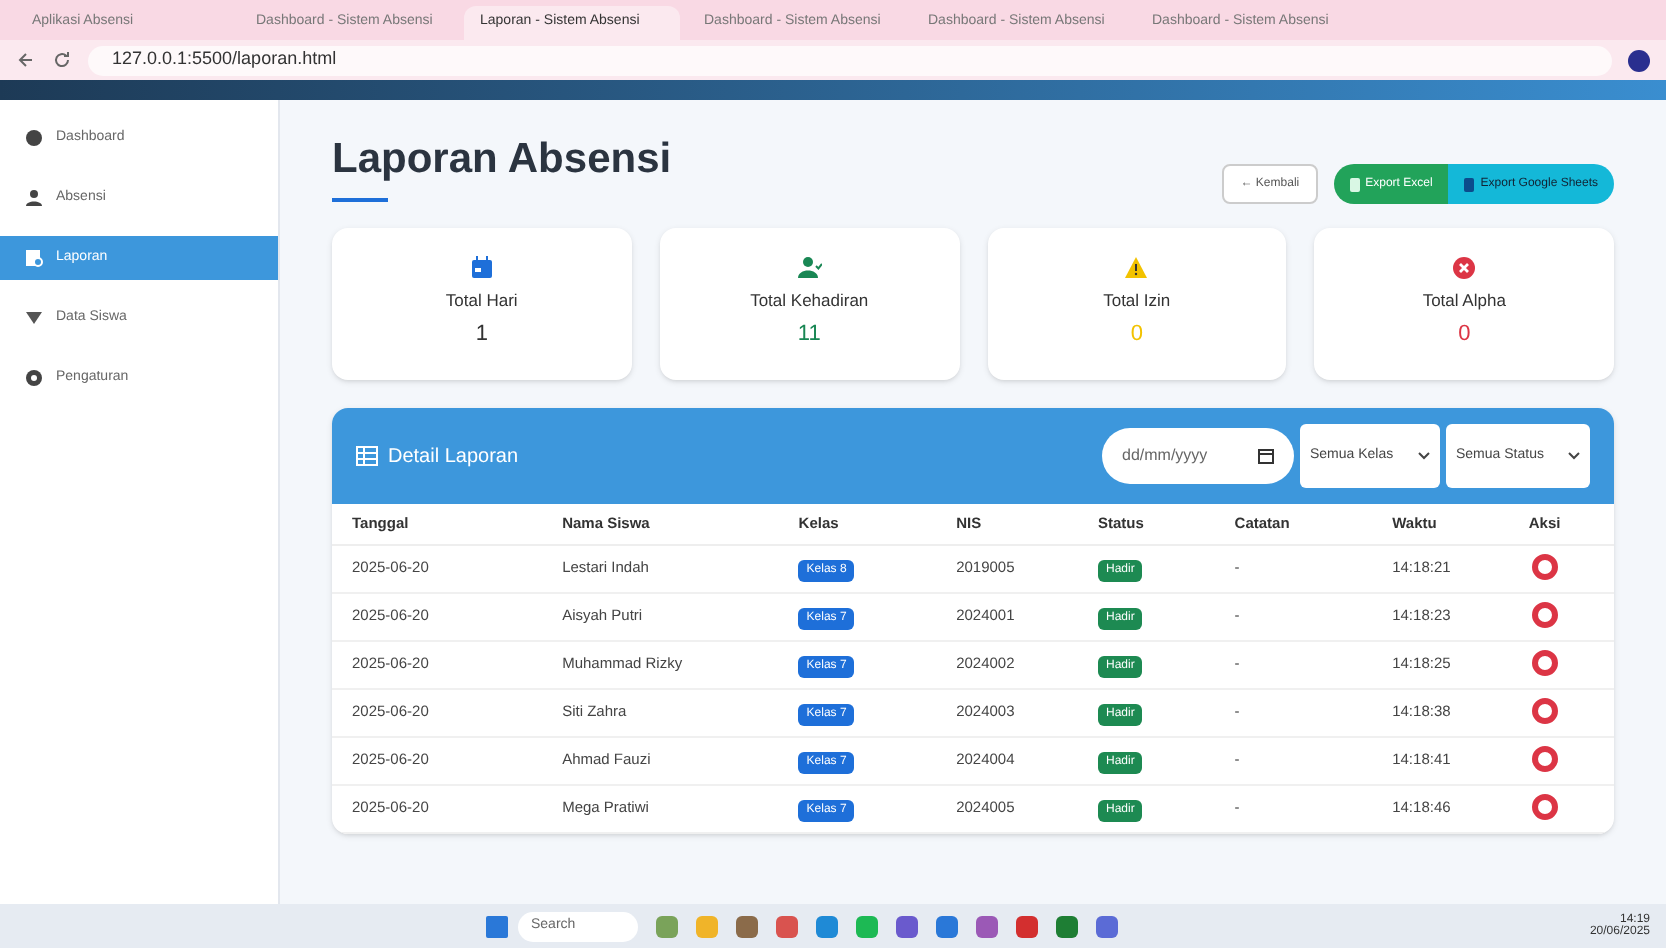 The width and height of the screenshot is (1666, 948). I want to click on settings-icon, so click(34, 378).